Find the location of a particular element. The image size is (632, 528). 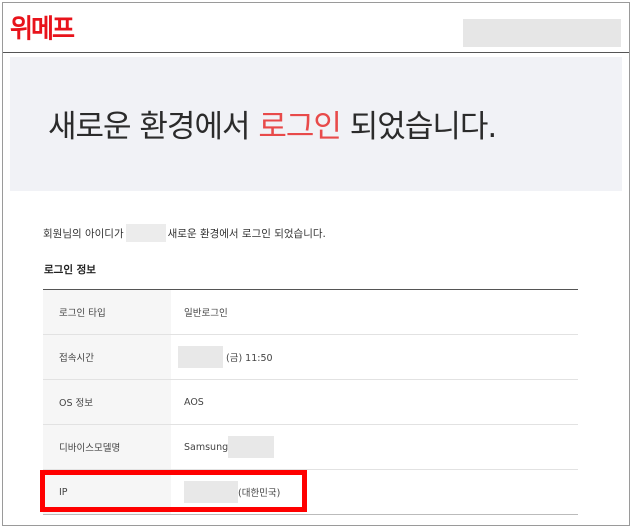

os-value: AOS is located at coordinates (194, 402).